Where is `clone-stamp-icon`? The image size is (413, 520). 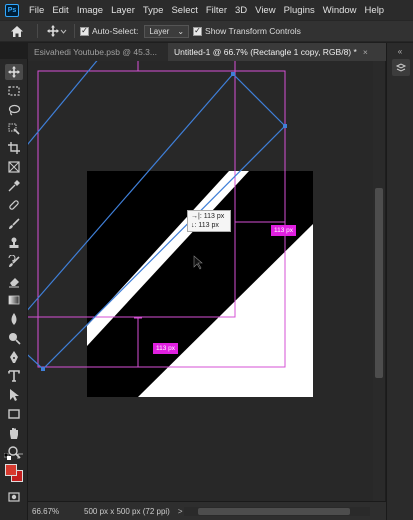 clone-stamp-icon is located at coordinates (14, 242).